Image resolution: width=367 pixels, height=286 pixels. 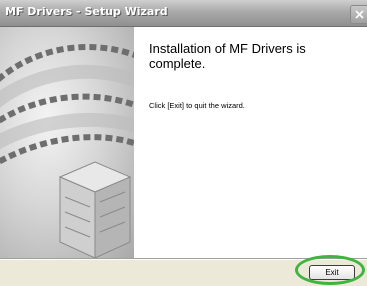 I want to click on exit-button-highlight, so click(x=330, y=270).